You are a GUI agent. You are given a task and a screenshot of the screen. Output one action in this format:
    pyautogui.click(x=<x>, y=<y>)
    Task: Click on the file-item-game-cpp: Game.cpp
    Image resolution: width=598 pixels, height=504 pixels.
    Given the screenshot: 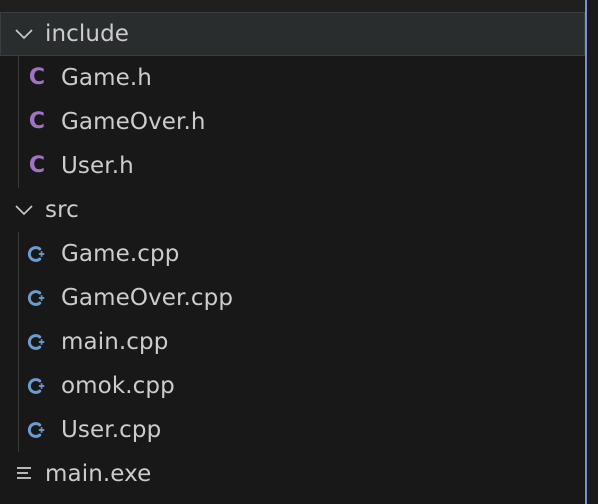 What is the action you would take?
    pyautogui.click(x=292, y=254)
    